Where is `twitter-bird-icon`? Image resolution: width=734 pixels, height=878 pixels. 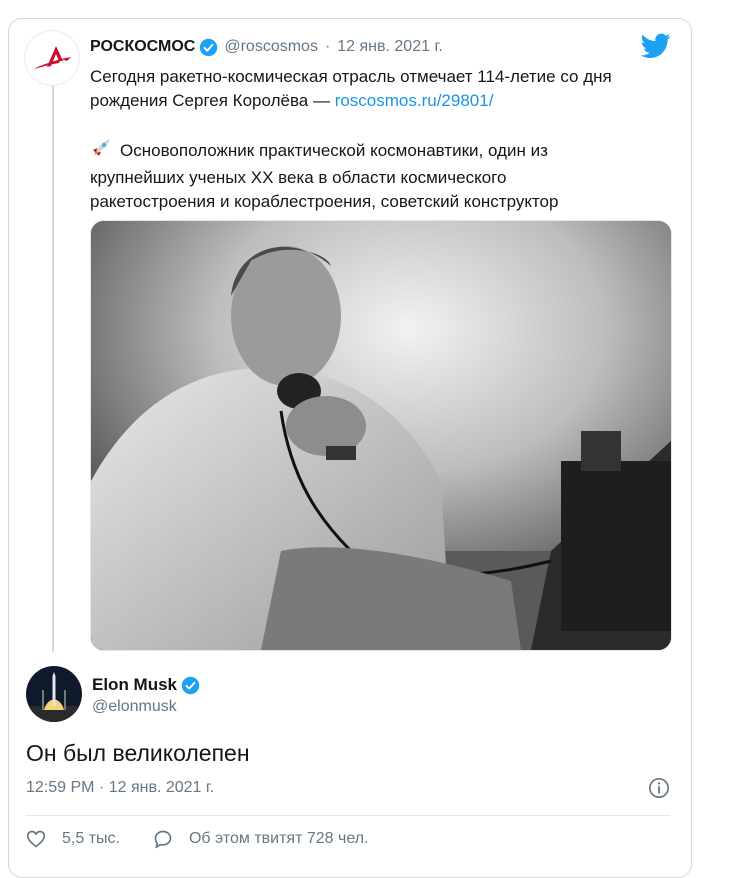 twitter-bird-icon is located at coordinates (656, 46).